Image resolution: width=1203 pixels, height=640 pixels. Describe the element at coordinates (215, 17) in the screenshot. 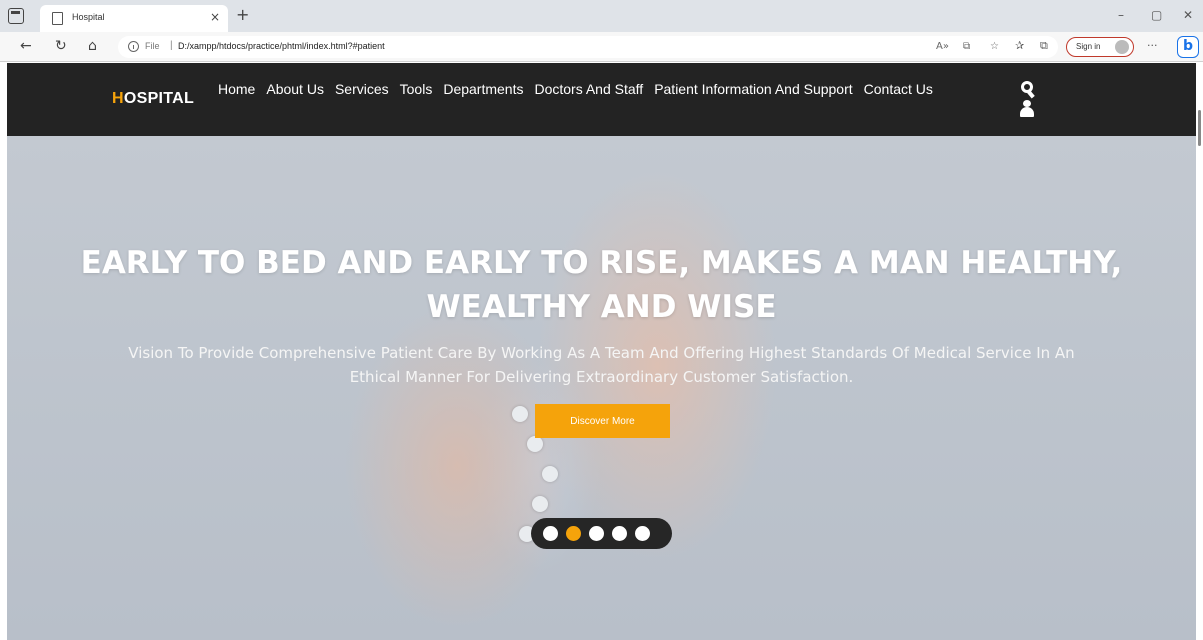

I see `tab-close-icon: ×` at that location.